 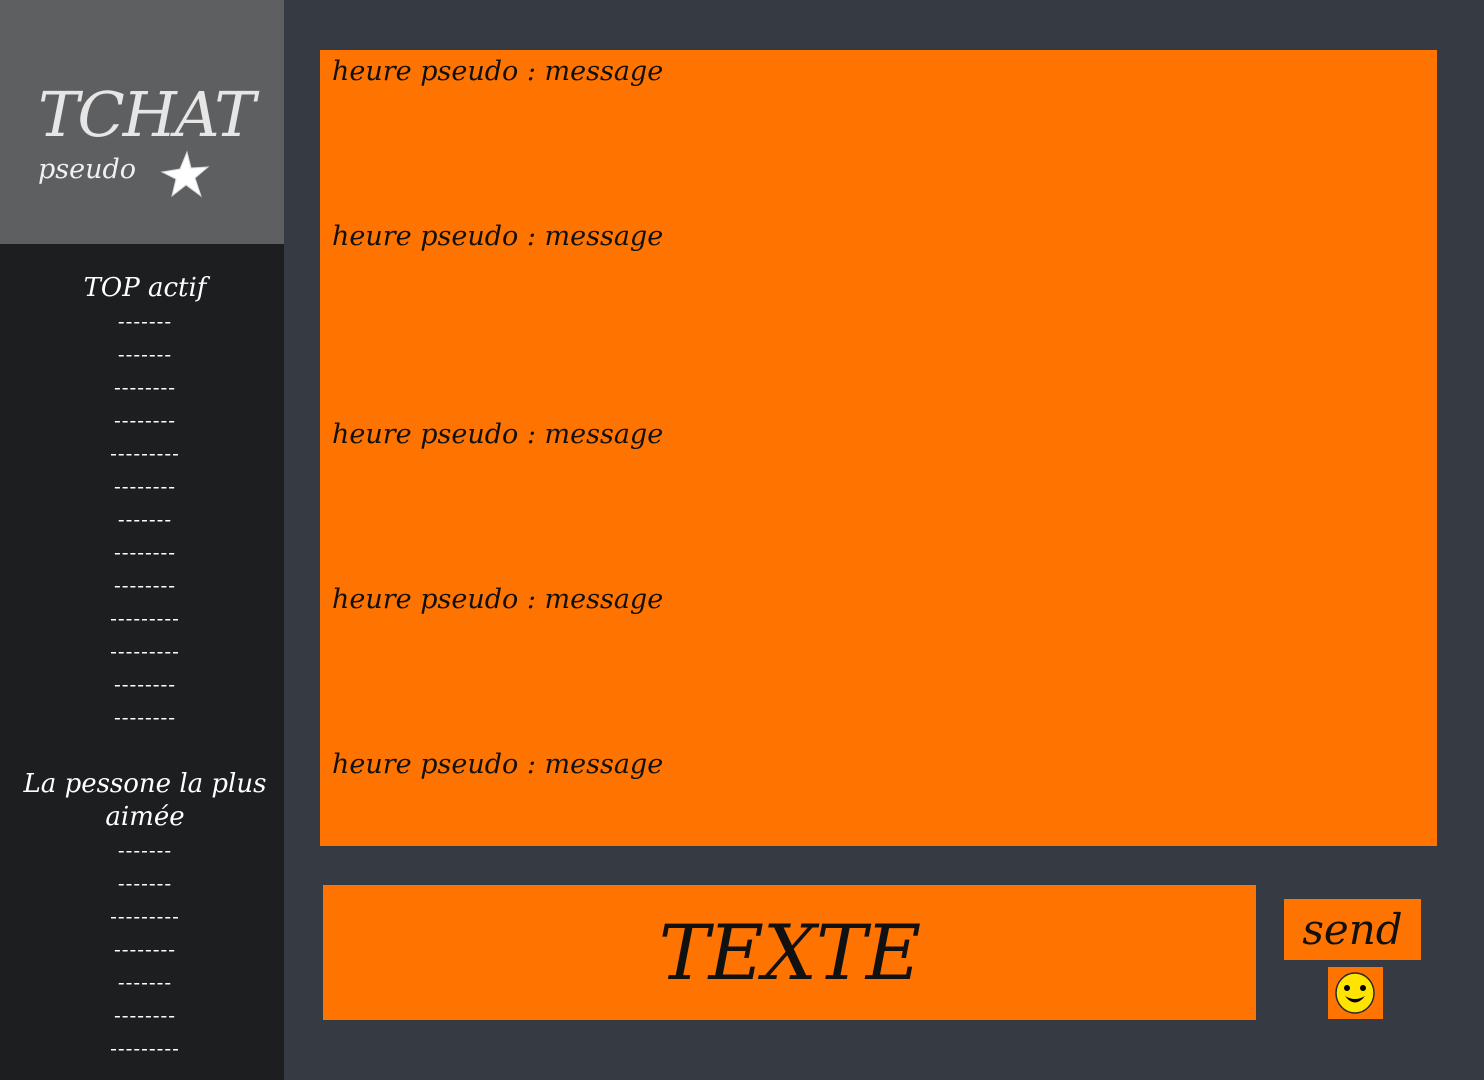 What do you see at coordinates (185, 175) in the screenshot?
I see `star-icon` at bounding box center [185, 175].